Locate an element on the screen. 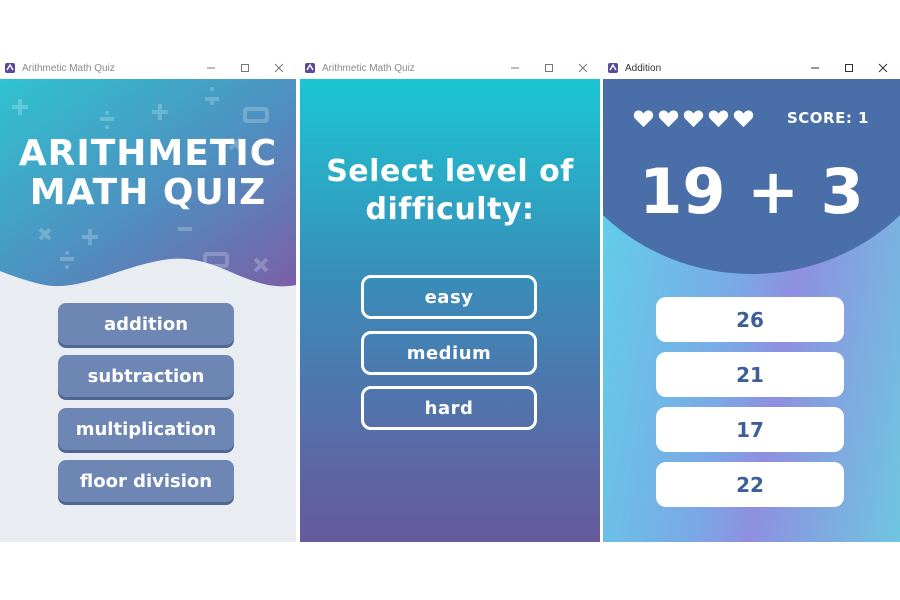  difficulty-heading-line2: difficulty: is located at coordinates (450, 209).